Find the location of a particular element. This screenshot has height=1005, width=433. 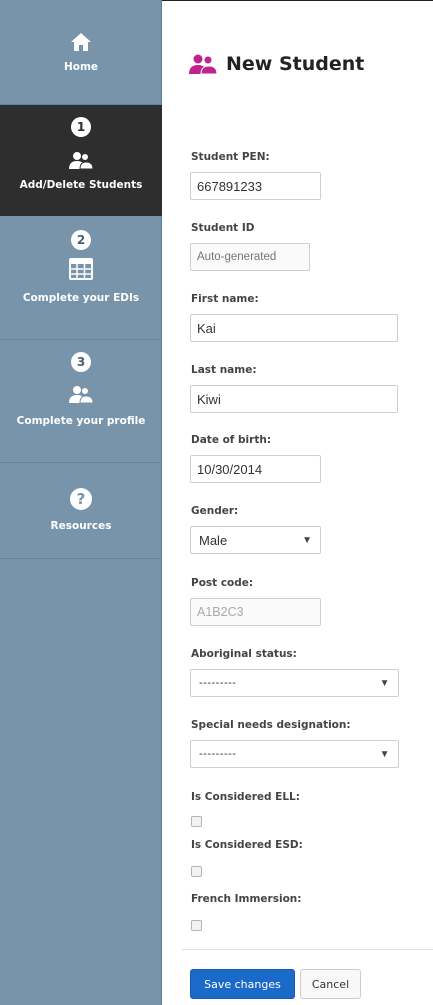

esd-checkbox is located at coordinates (196, 871).